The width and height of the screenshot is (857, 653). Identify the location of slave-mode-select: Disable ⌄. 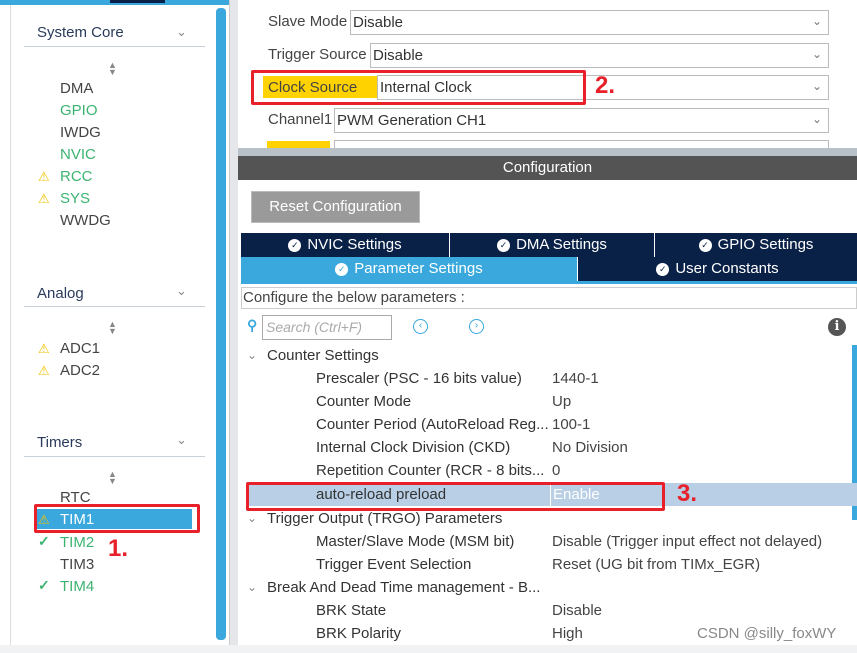
(589, 22).